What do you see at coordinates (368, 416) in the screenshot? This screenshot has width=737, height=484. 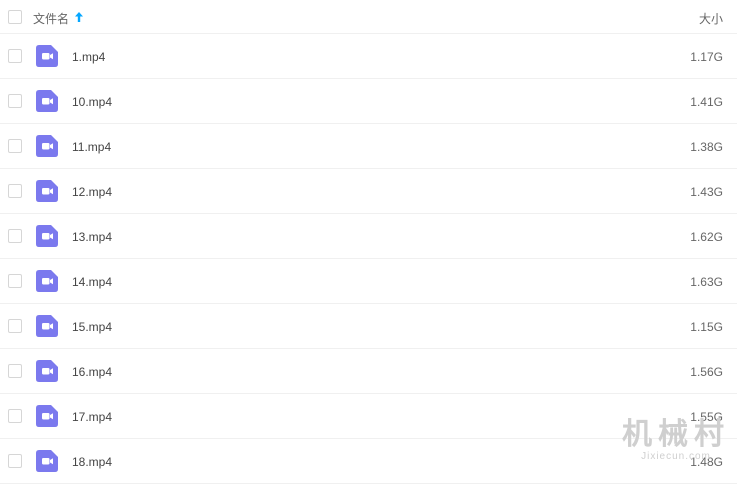 I see `file-row: 17.mp4 1.55G` at bounding box center [368, 416].